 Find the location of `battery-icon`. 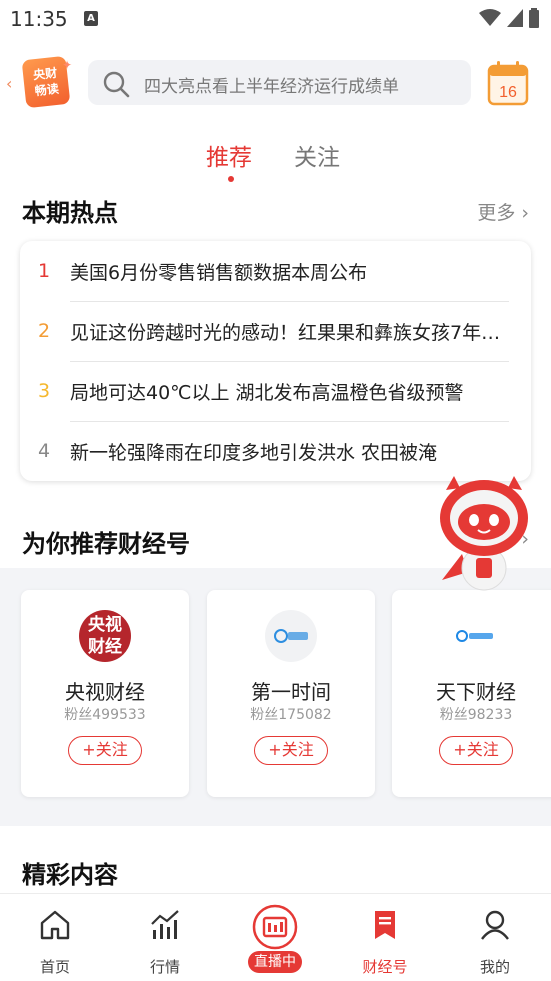

battery-icon is located at coordinates (534, 18).